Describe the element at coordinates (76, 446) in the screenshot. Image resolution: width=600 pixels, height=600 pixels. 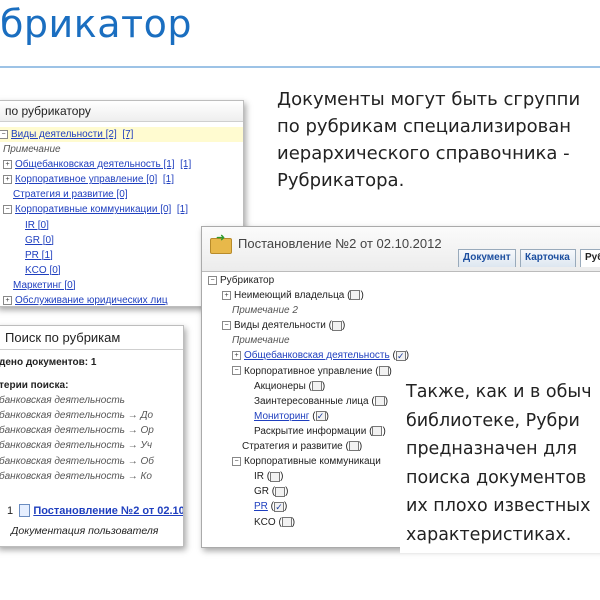
I see `criteria-item: банковская деятельность → Уч` at that location.